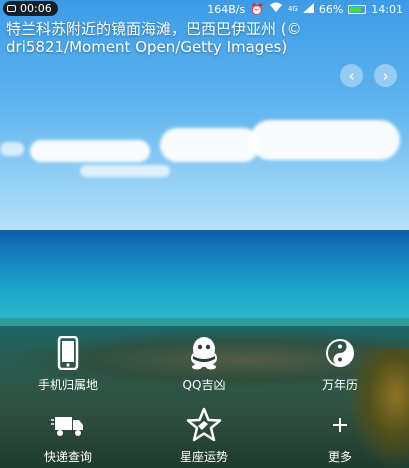 The height and width of the screenshot is (468, 409). What do you see at coordinates (276, 9) in the screenshot?
I see `wifi-icon` at bounding box center [276, 9].